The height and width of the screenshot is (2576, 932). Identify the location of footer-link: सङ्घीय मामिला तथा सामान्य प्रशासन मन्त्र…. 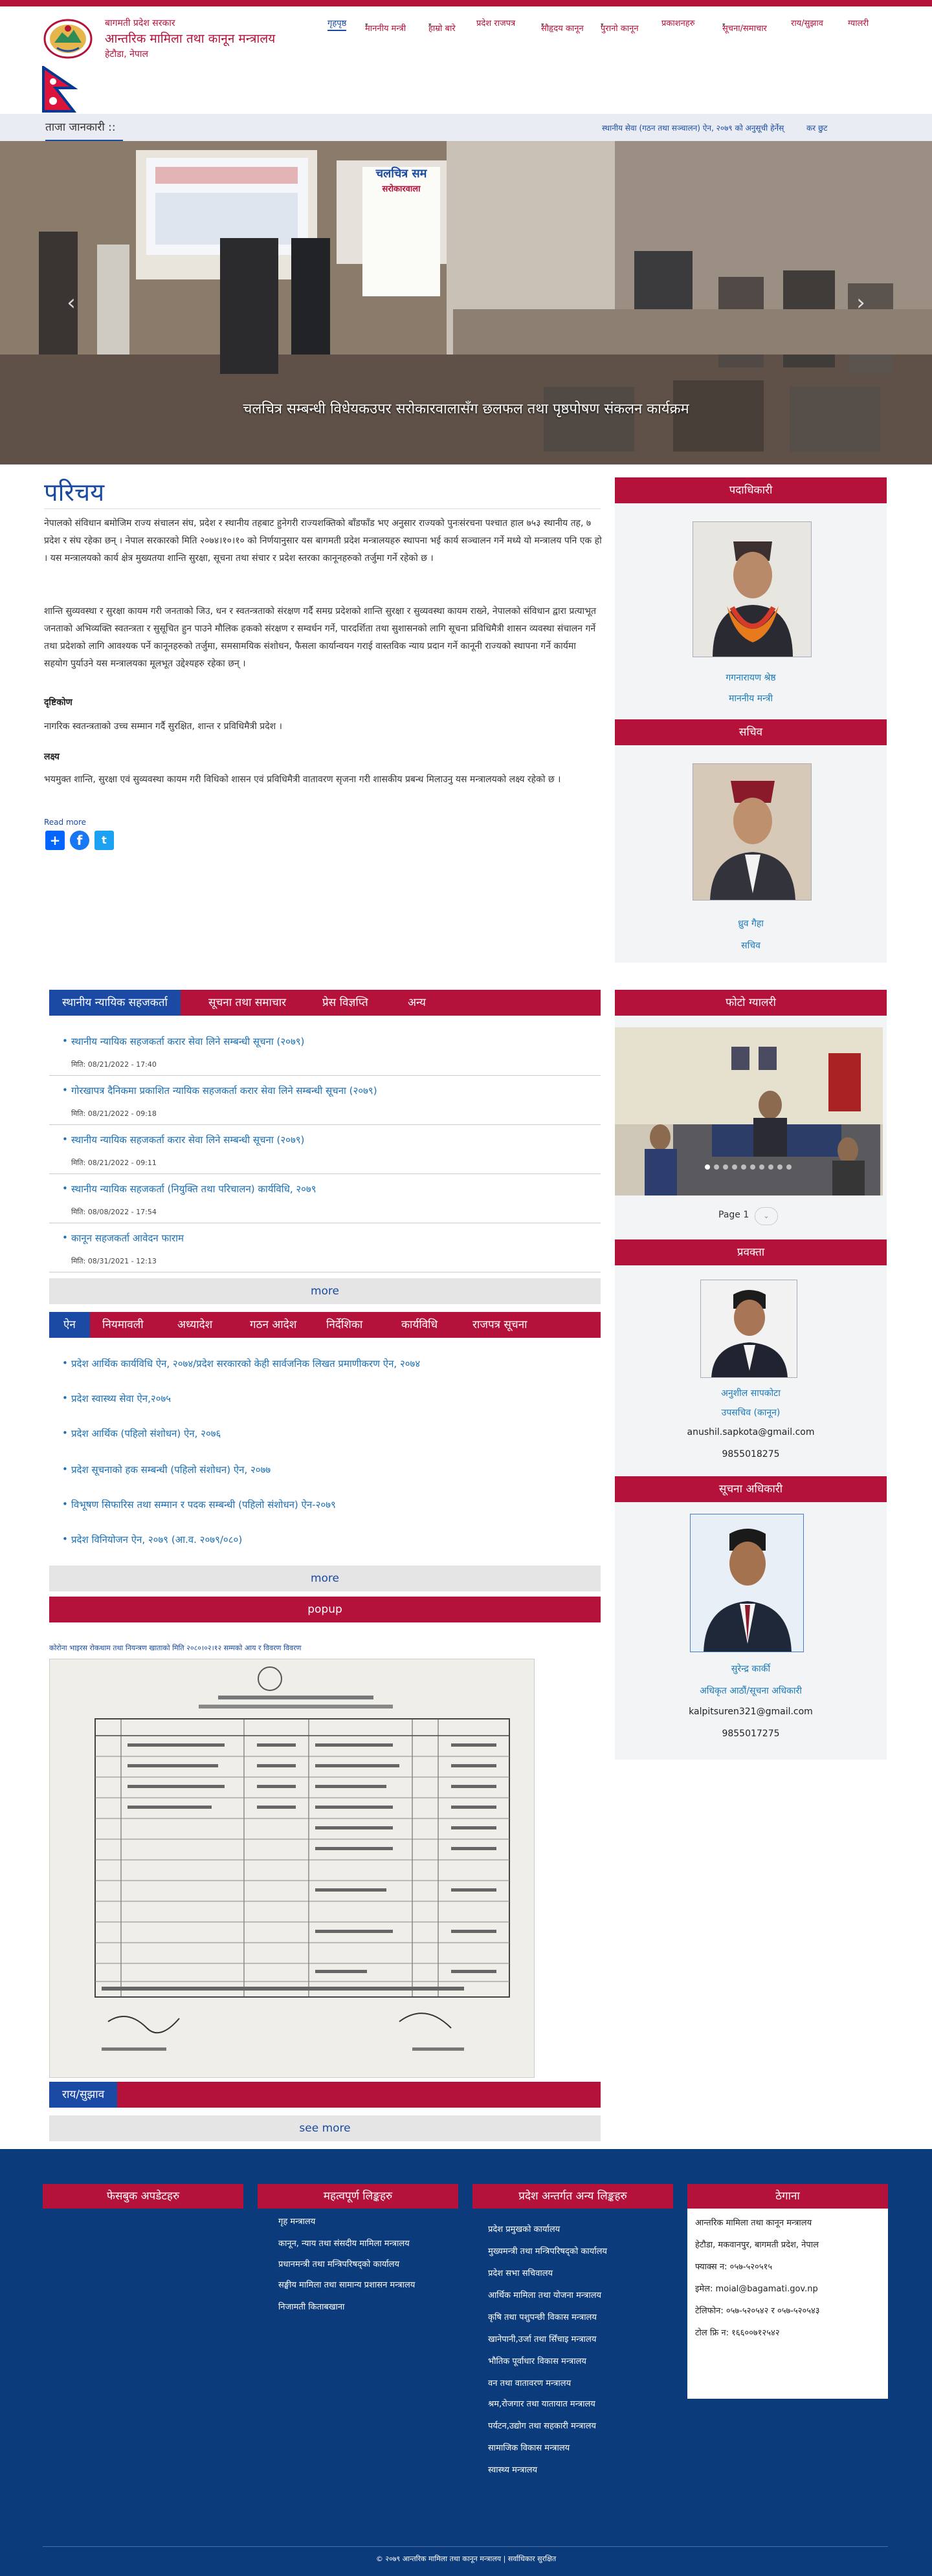
(346, 2284).